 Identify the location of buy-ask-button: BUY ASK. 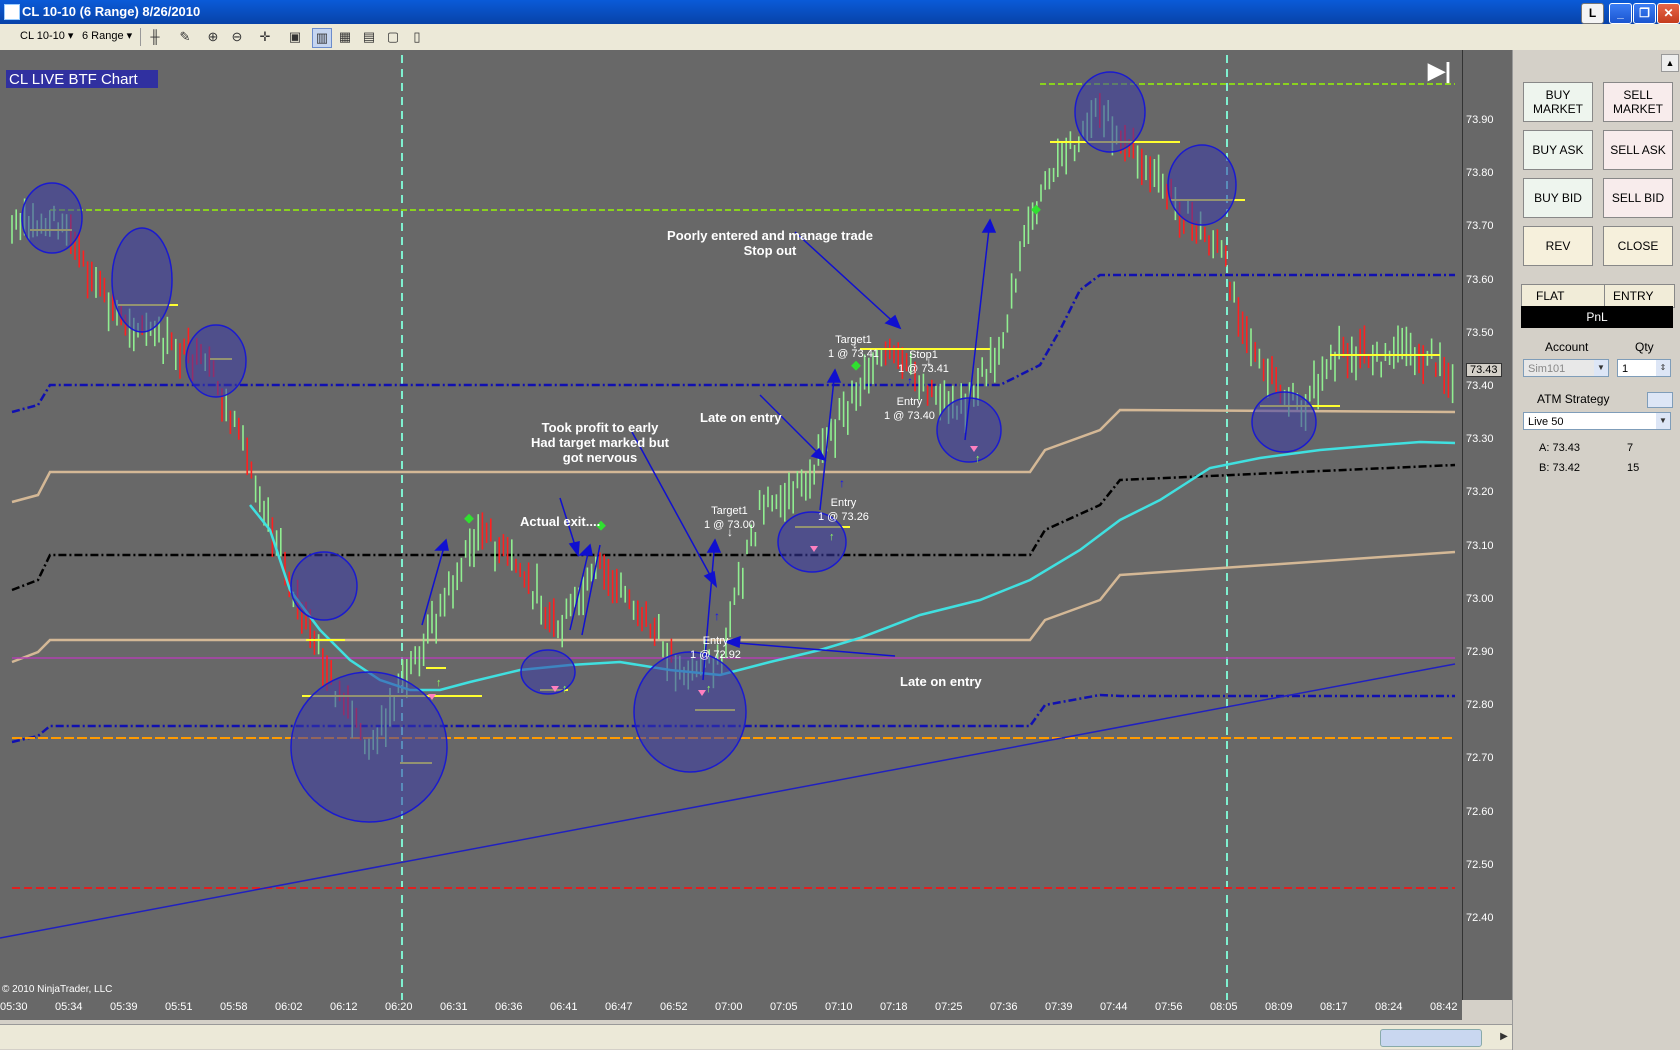
(1558, 150).